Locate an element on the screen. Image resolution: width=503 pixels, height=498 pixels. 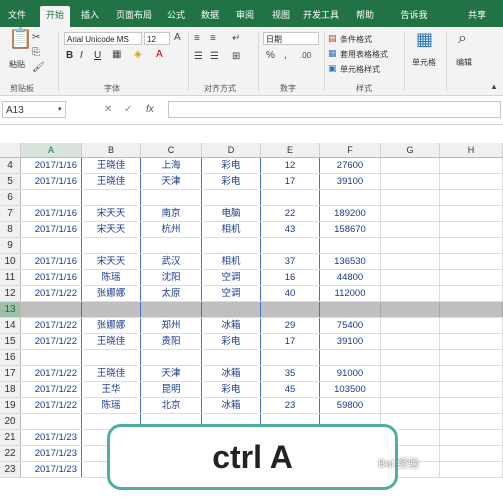
underline-button: U is located at coordinates (97, 55).